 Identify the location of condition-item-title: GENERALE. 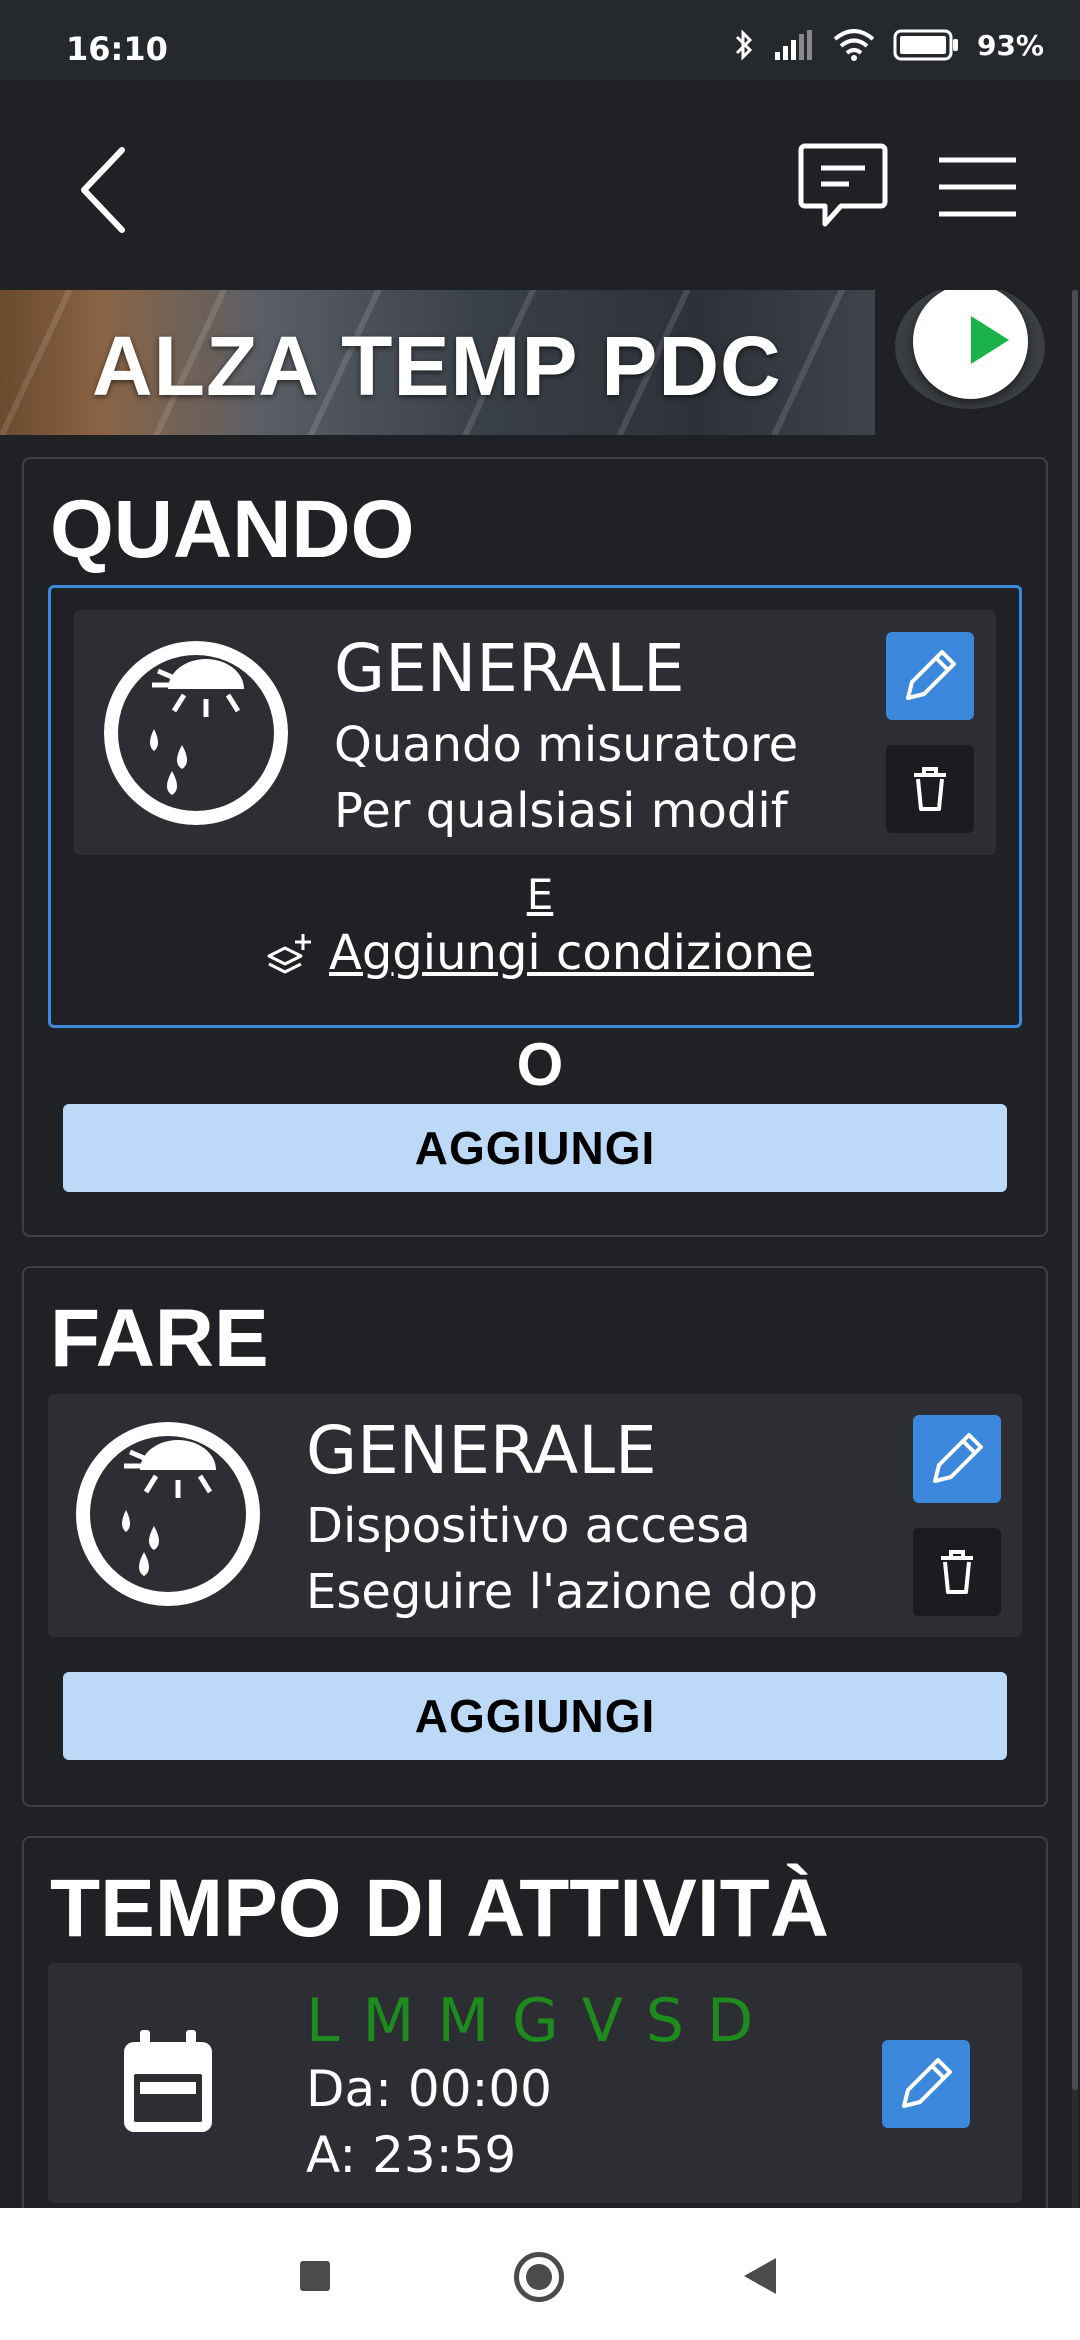
(509, 668).